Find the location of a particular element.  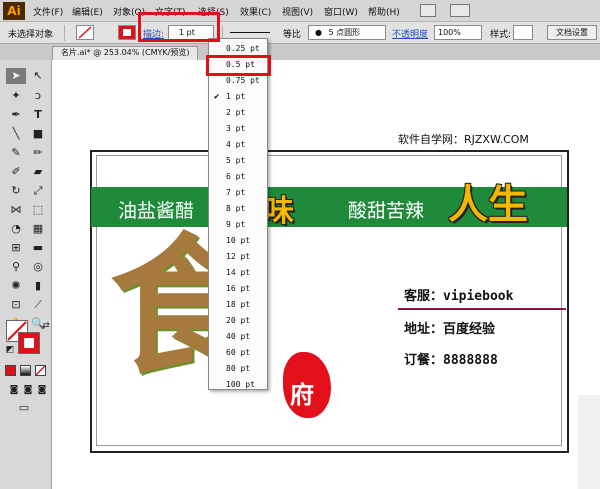

none-slash-icon is located at coordinates (40, 370).